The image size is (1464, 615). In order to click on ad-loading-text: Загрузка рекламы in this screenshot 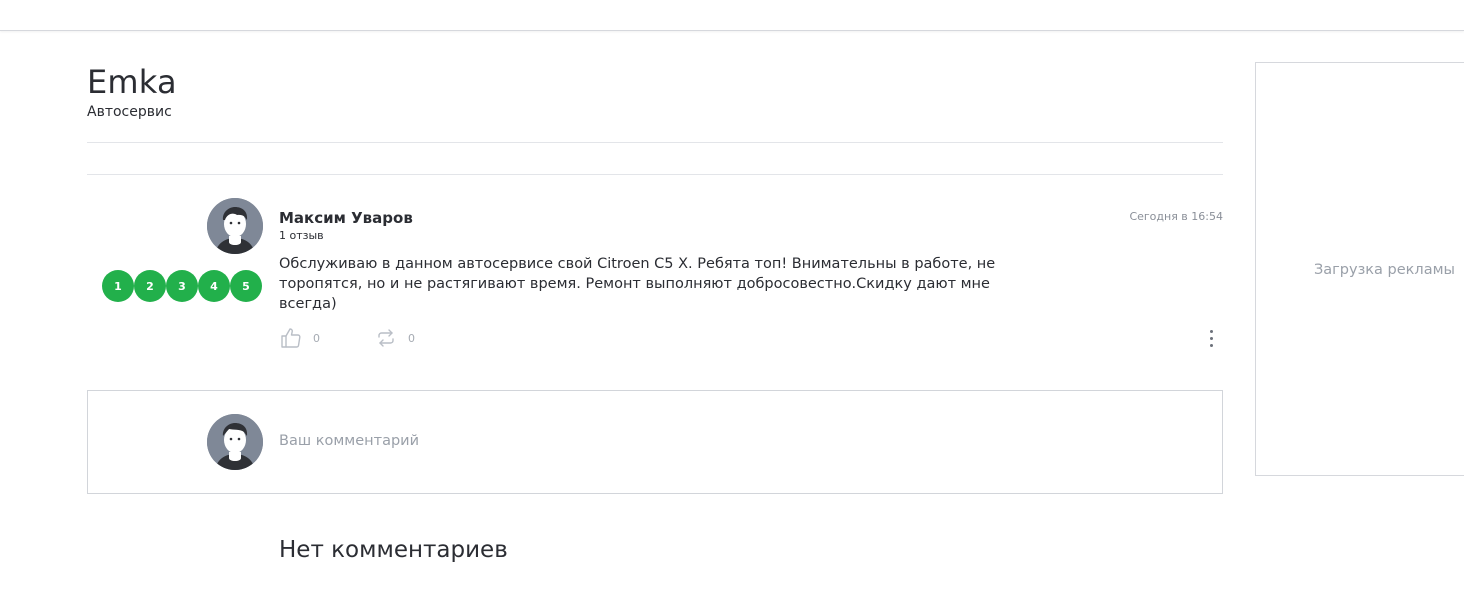, I will do `click(1384, 270)`.